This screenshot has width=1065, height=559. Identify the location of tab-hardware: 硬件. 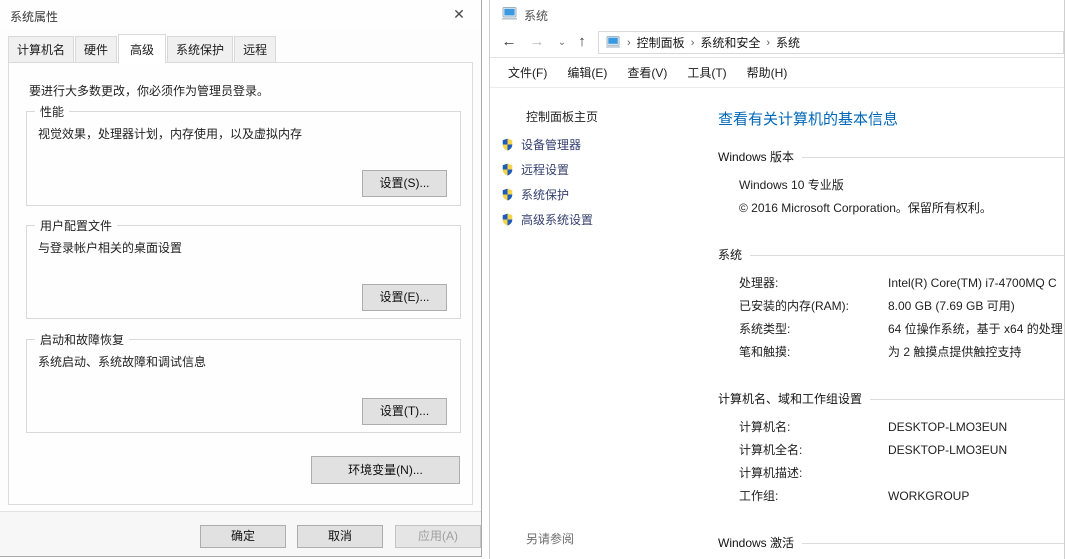
(96, 49).